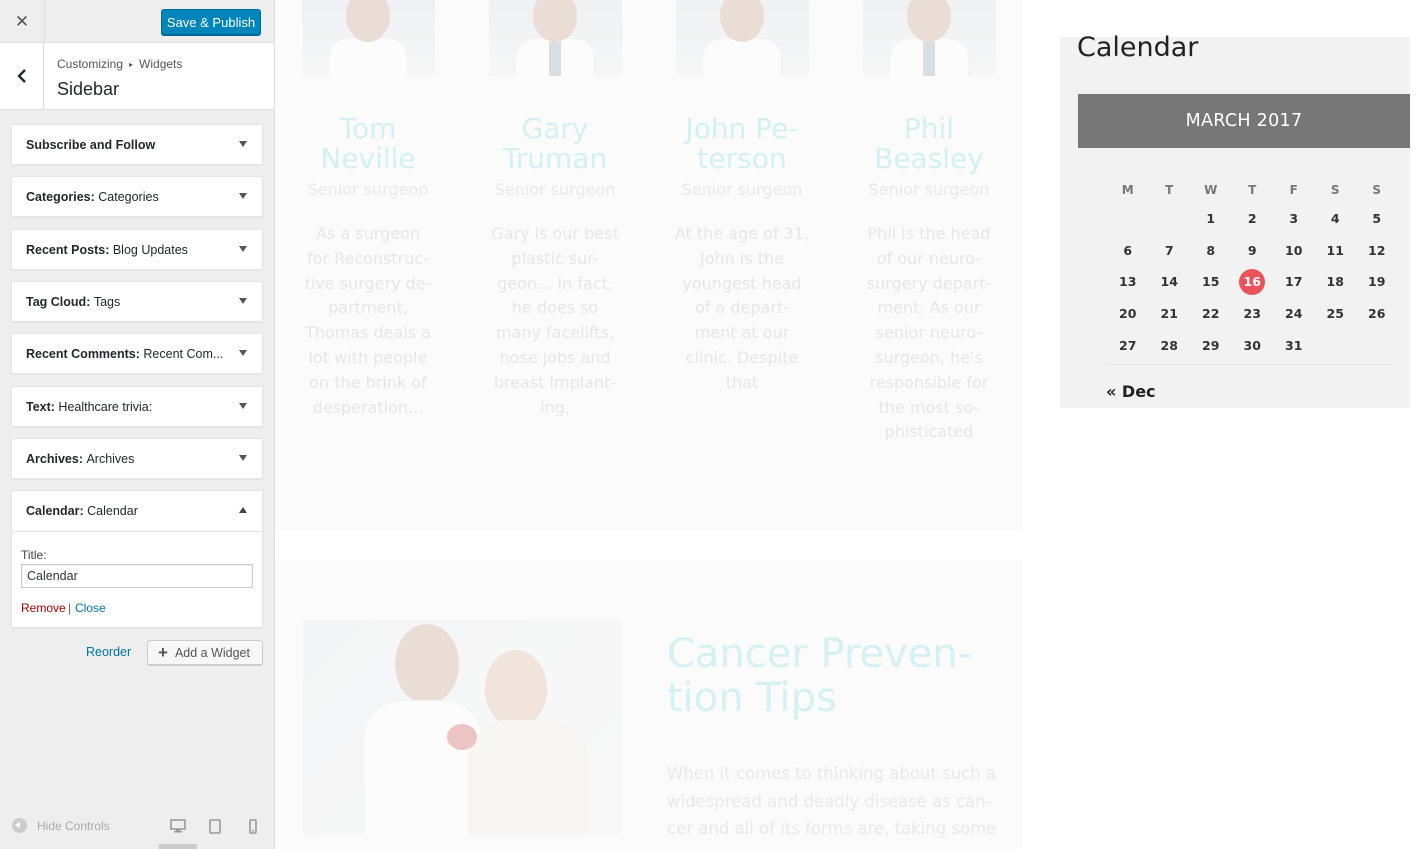 This screenshot has width=1419, height=849. What do you see at coordinates (842, 676) in the screenshot?
I see `article-title: Cancer Preven- tion Tips` at bounding box center [842, 676].